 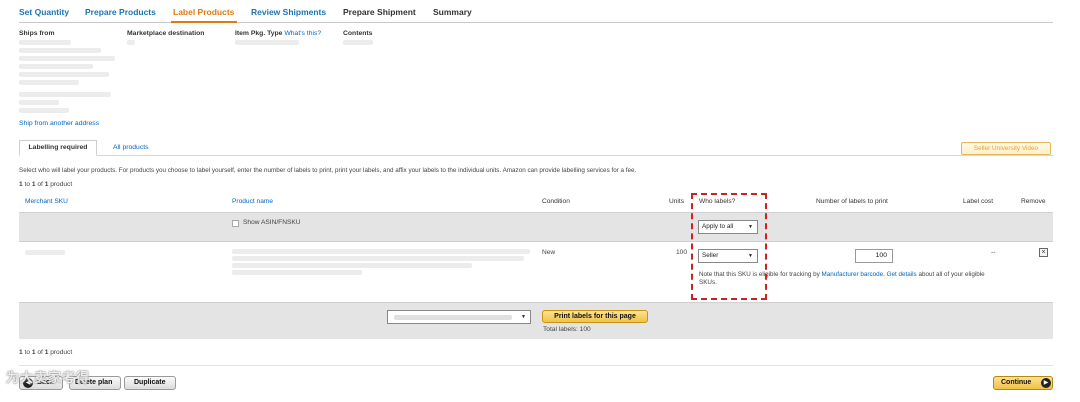 I want to click on column-remove: Remove, so click(x=1033, y=201).